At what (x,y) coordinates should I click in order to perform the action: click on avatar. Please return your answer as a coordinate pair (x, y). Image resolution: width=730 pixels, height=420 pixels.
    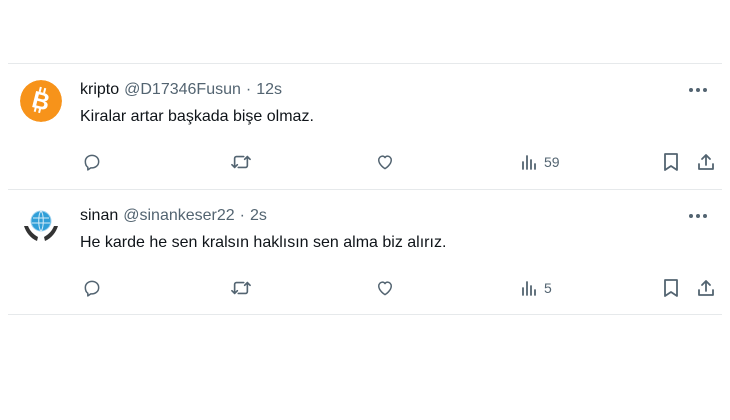
    Looking at the image, I should click on (41, 227).